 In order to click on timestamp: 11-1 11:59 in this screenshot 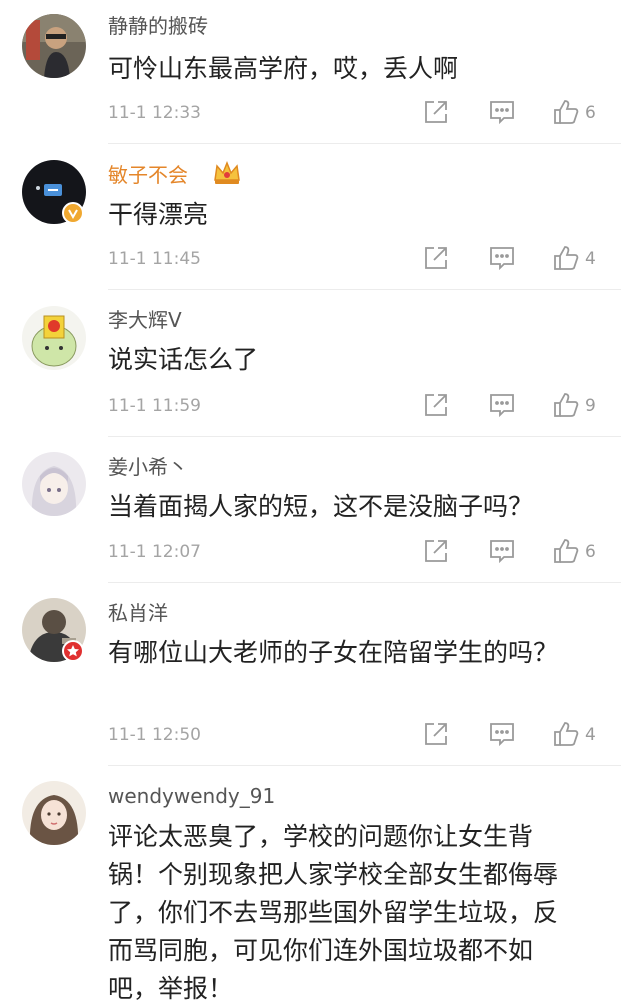, I will do `click(154, 406)`.